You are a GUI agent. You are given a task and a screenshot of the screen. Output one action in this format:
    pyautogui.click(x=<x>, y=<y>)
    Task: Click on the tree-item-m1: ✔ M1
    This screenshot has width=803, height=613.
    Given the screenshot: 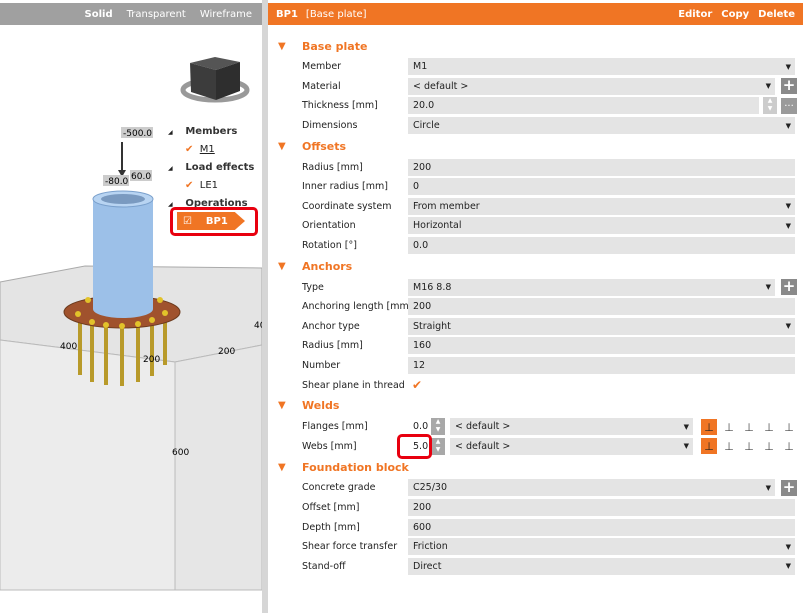 What is the action you would take?
    pyautogui.click(x=211, y=153)
    